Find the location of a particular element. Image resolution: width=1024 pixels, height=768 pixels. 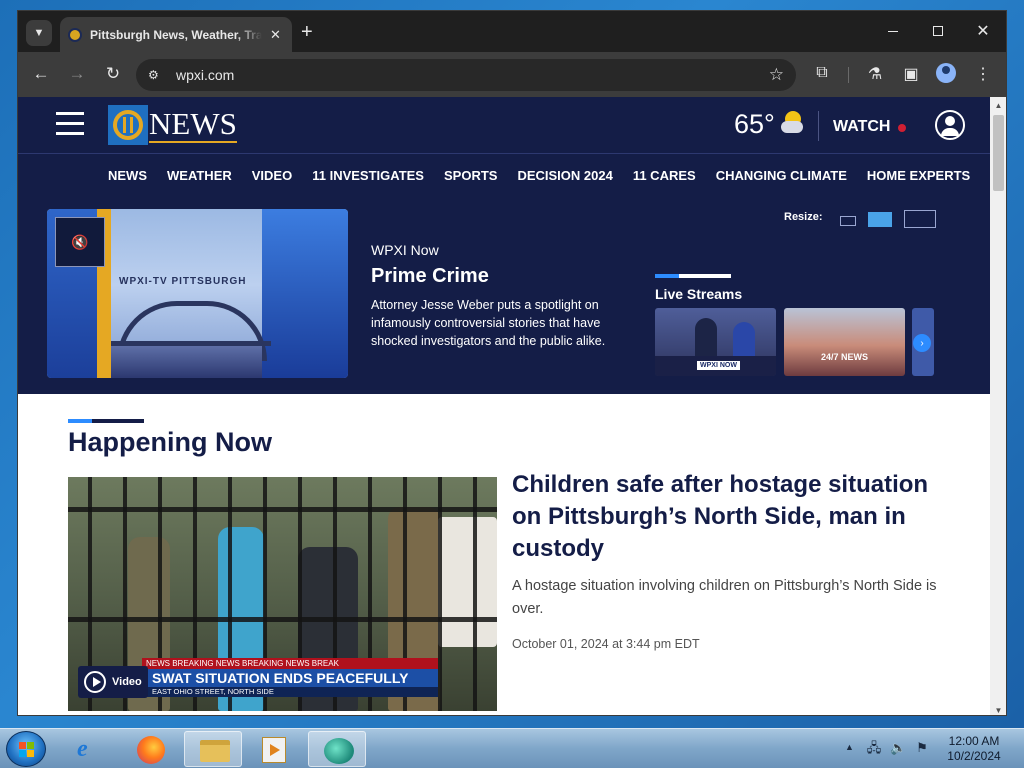

temperature-readout: 65° is located at coordinates (754, 124).